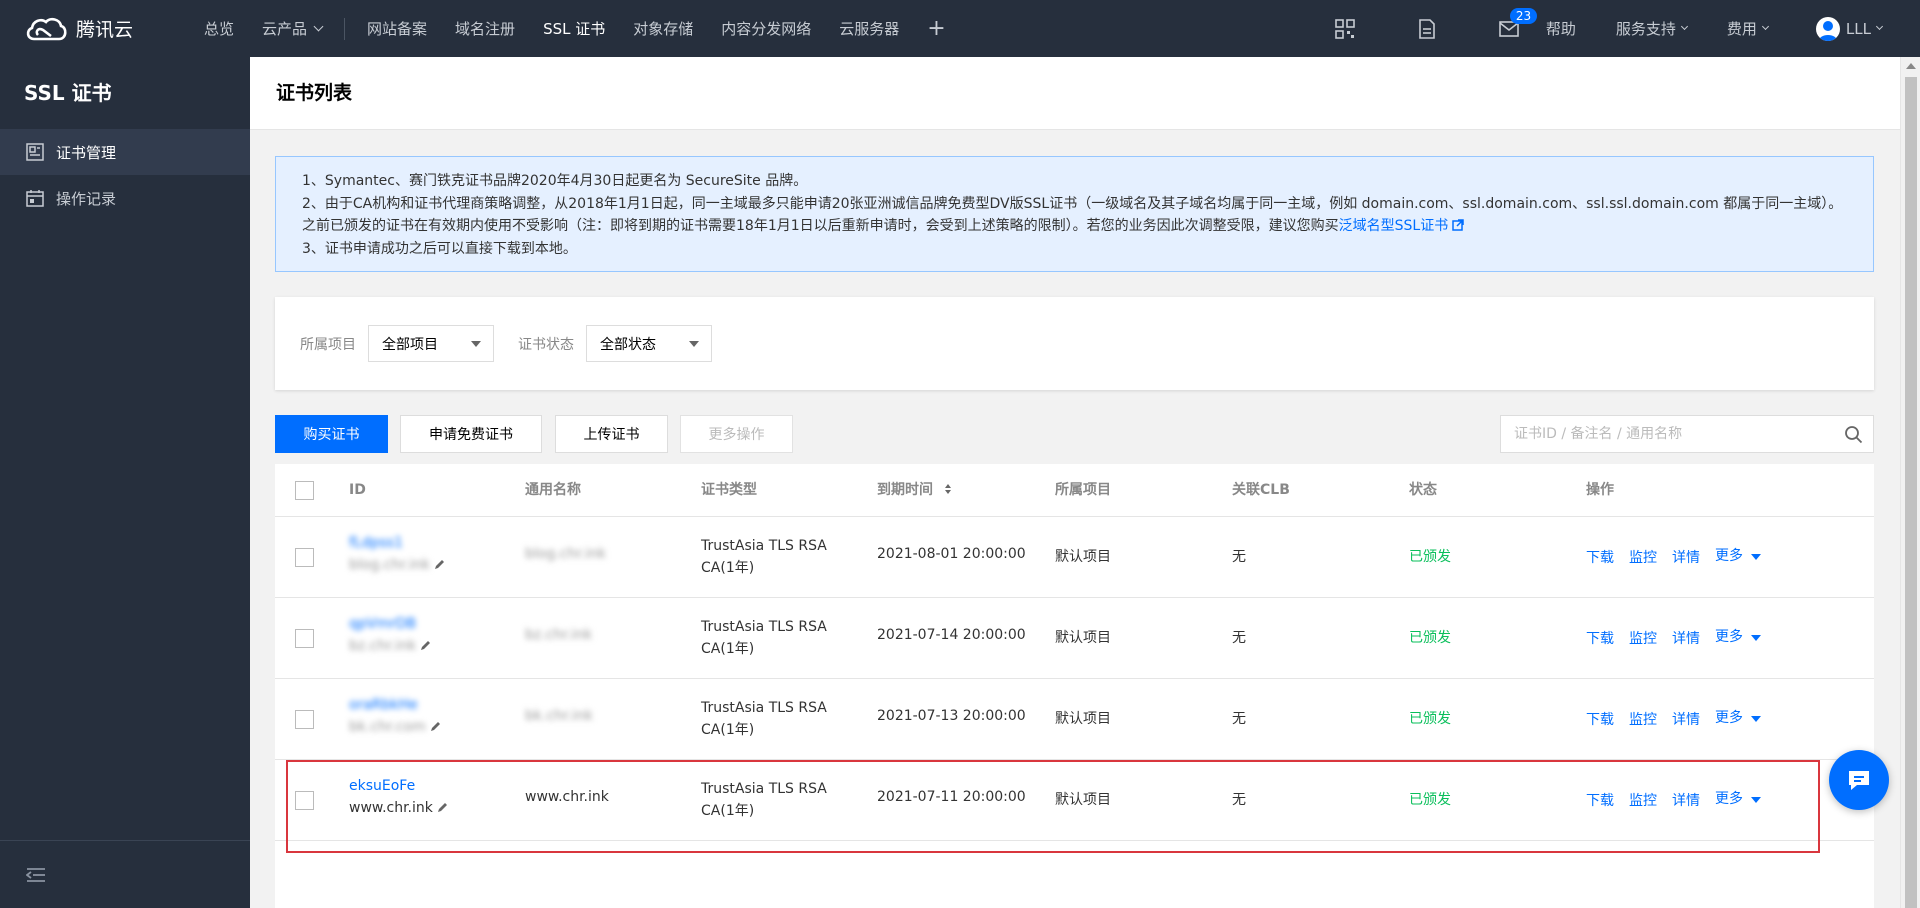 Image resolution: width=1920 pixels, height=908 pixels. I want to click on clb-value: 无, so click(1239, 638).